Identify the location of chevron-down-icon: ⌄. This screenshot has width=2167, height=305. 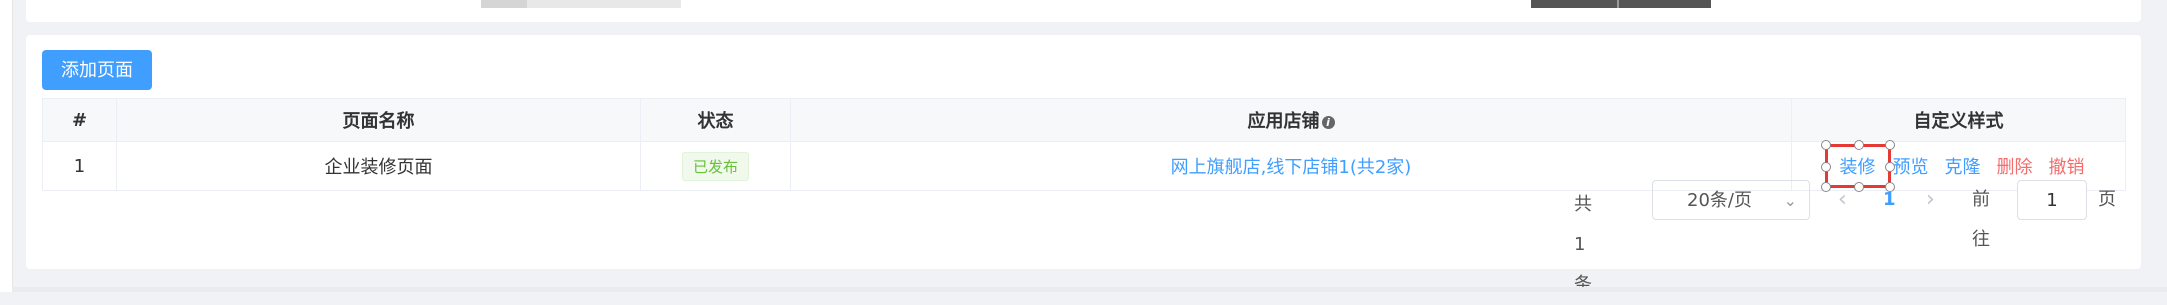
(1790, 200).